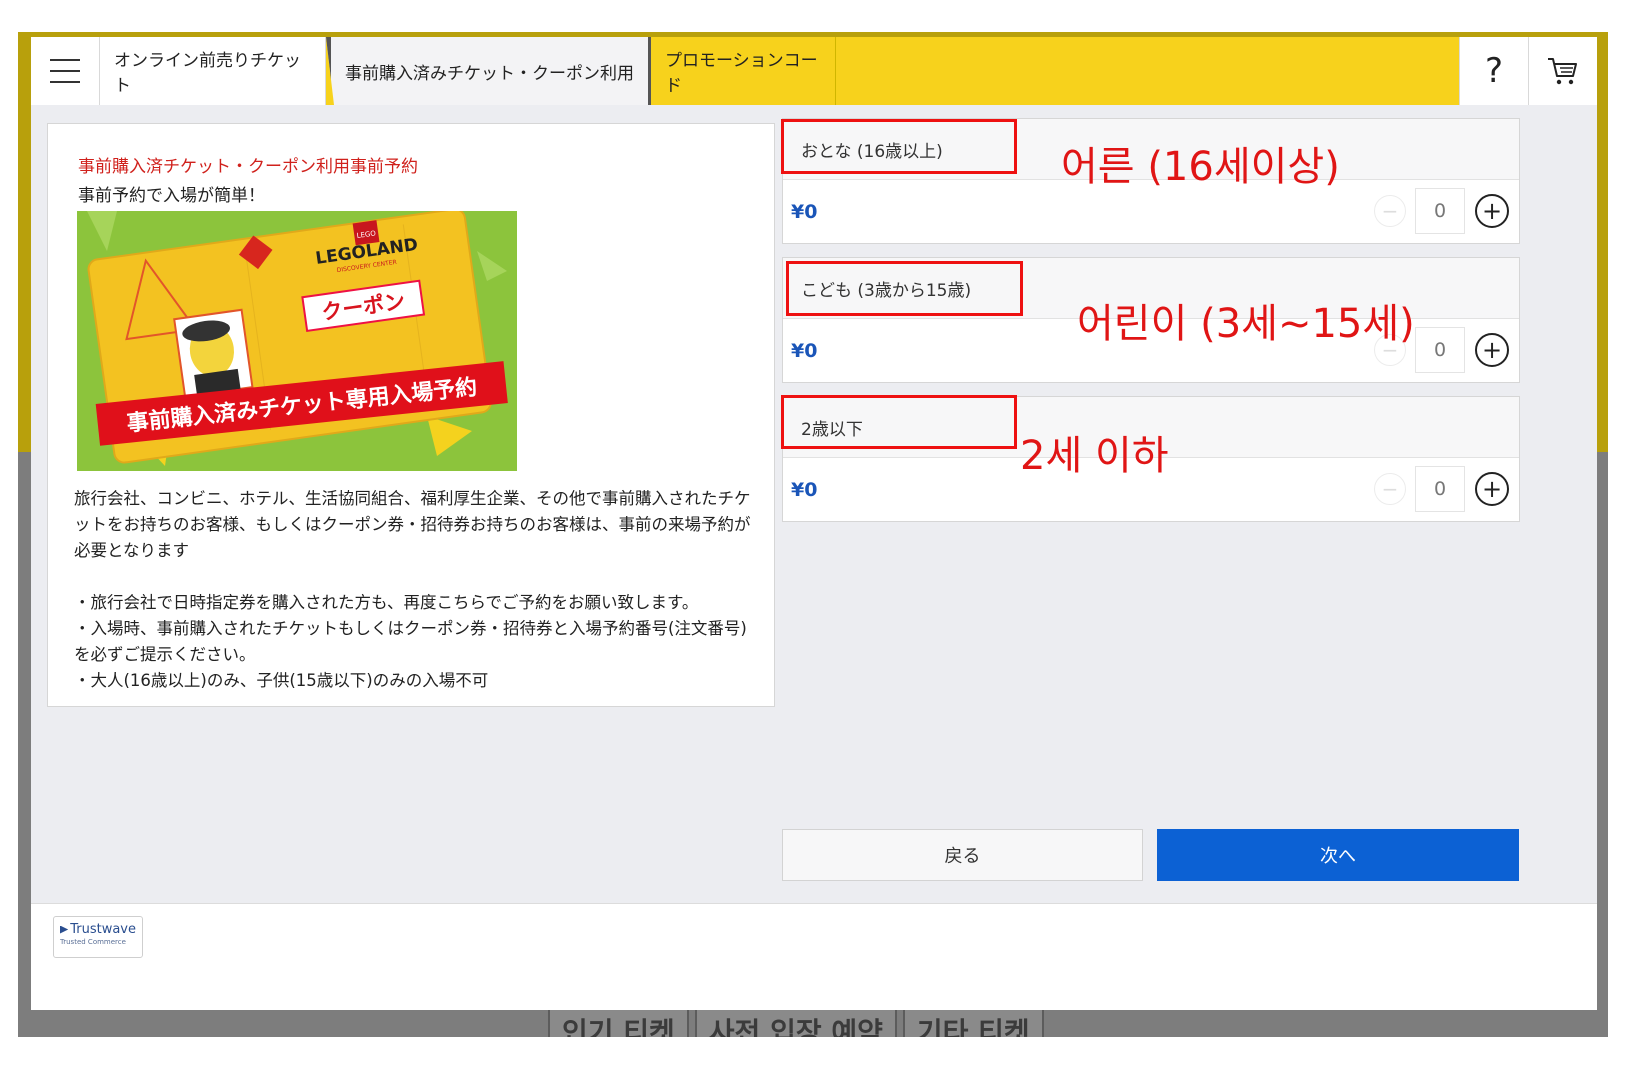 This screenshot has width=1625, height=1090. What do you see at coordinates (386, 602) in the screenshot?
I see `info-note: ・旅行会社で日時指定券を購入された方も、再度こちらでご予約をお願い致します。` at bounding box center [386, 602].